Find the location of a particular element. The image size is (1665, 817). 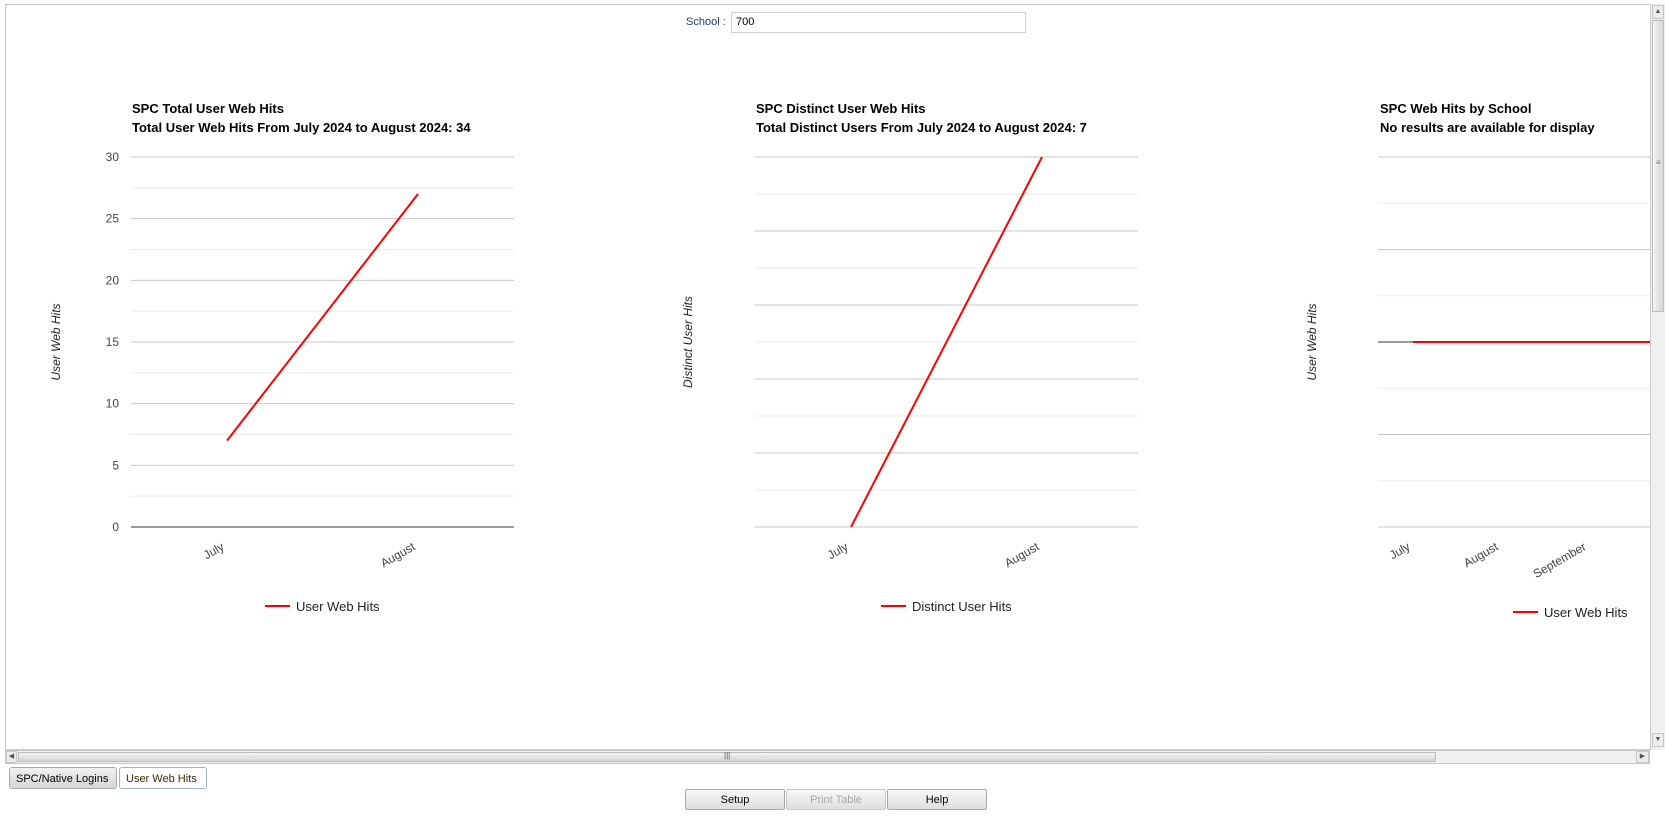

vertical-scroll-thumb: ≡ is located at coordinates (1658, 166).